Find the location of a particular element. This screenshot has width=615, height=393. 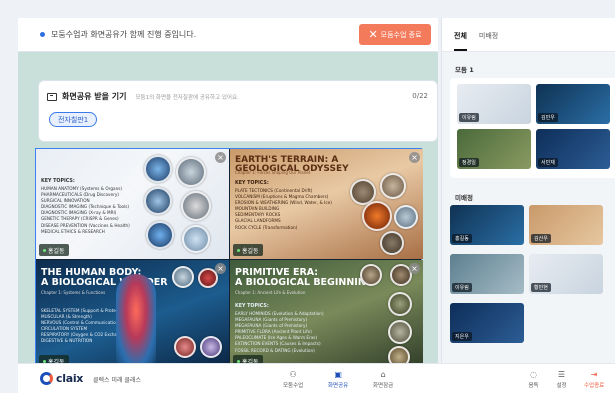

topic-item: FOSSIL RECORD & DATING (Evolution) is located at coordinates (275, 350).